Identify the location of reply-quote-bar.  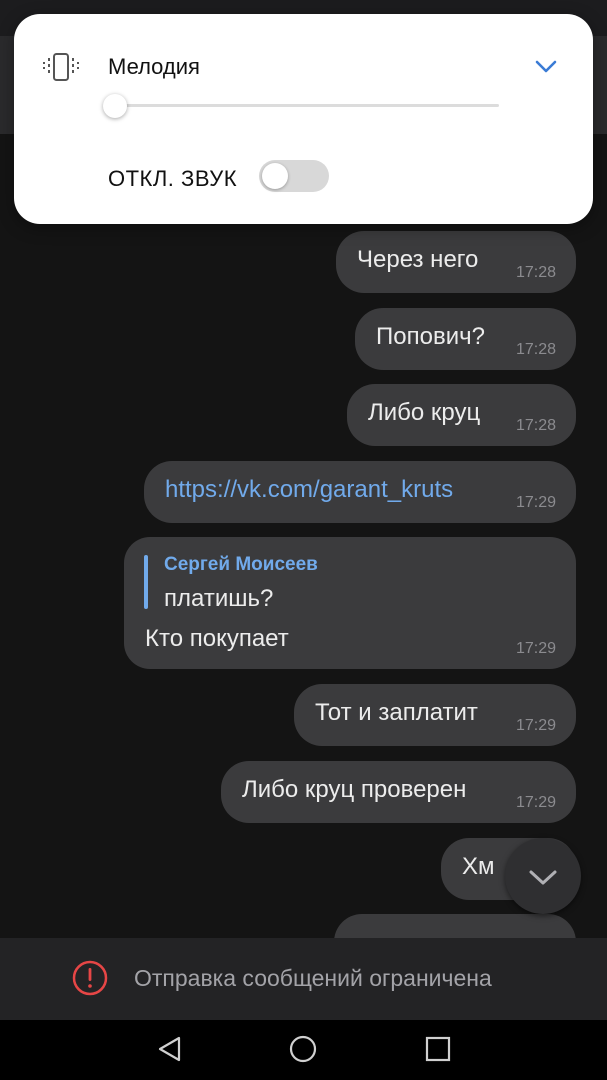
(146, 582).